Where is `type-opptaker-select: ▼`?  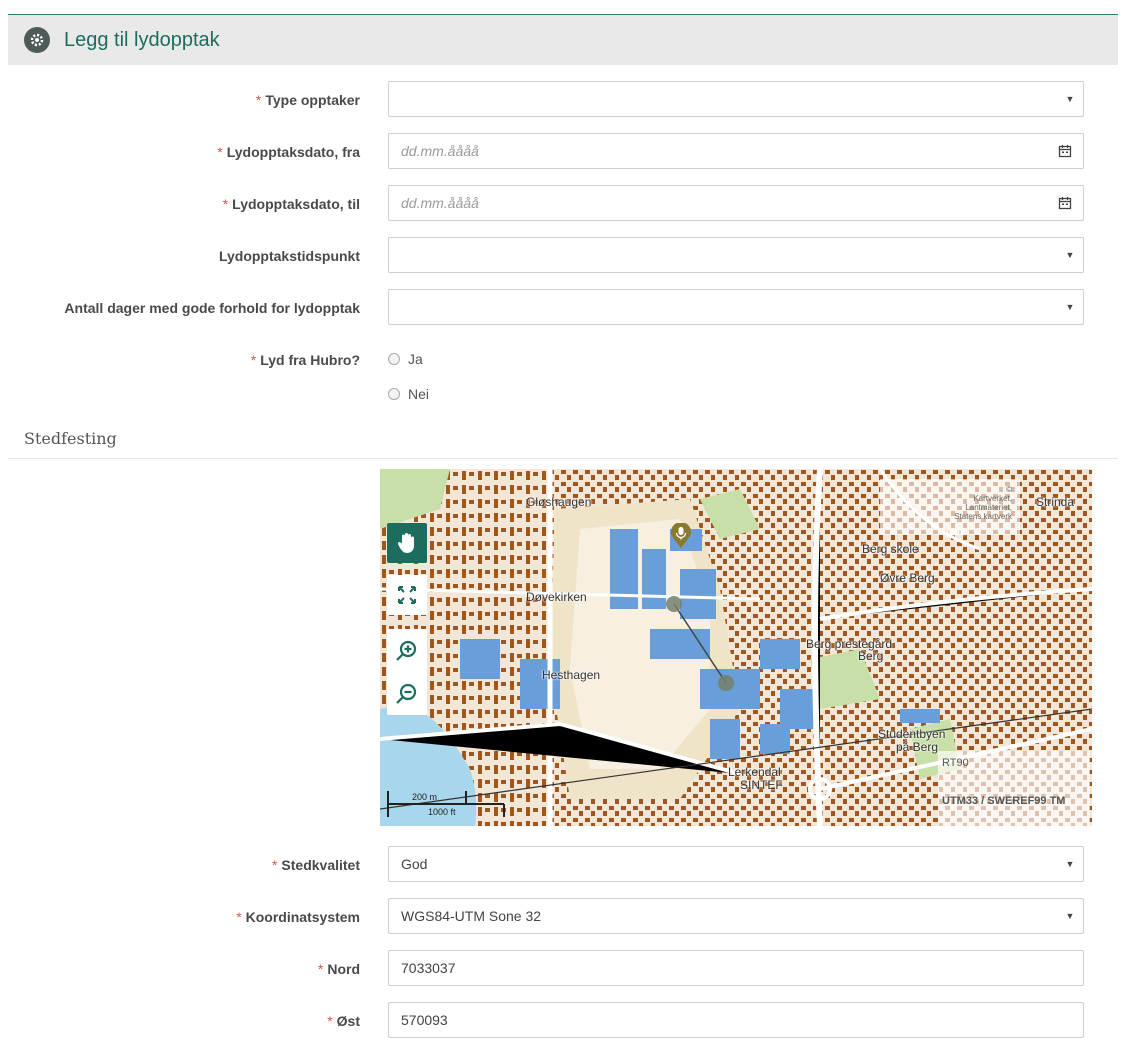 type-opptaker-select: ▼ is located at coordinates (736, 99).